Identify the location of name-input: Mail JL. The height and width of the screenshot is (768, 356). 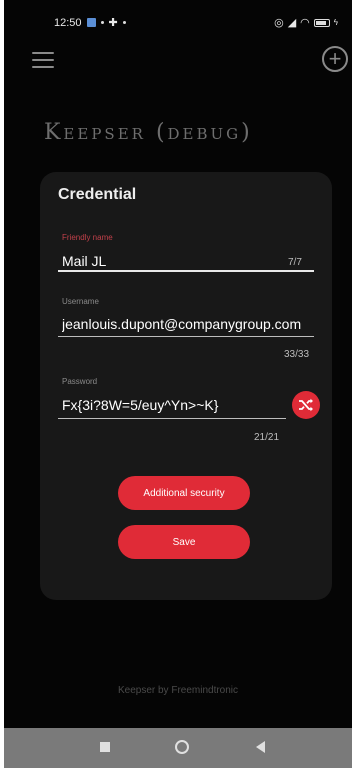
(187, 261).